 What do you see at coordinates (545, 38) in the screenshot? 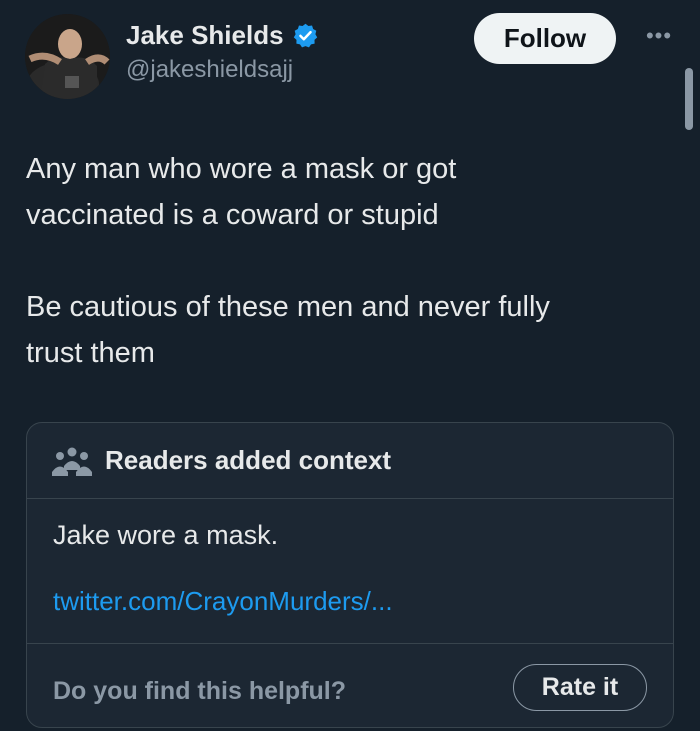
I see `follow-button: Follow` at bounding box center [545, 38].